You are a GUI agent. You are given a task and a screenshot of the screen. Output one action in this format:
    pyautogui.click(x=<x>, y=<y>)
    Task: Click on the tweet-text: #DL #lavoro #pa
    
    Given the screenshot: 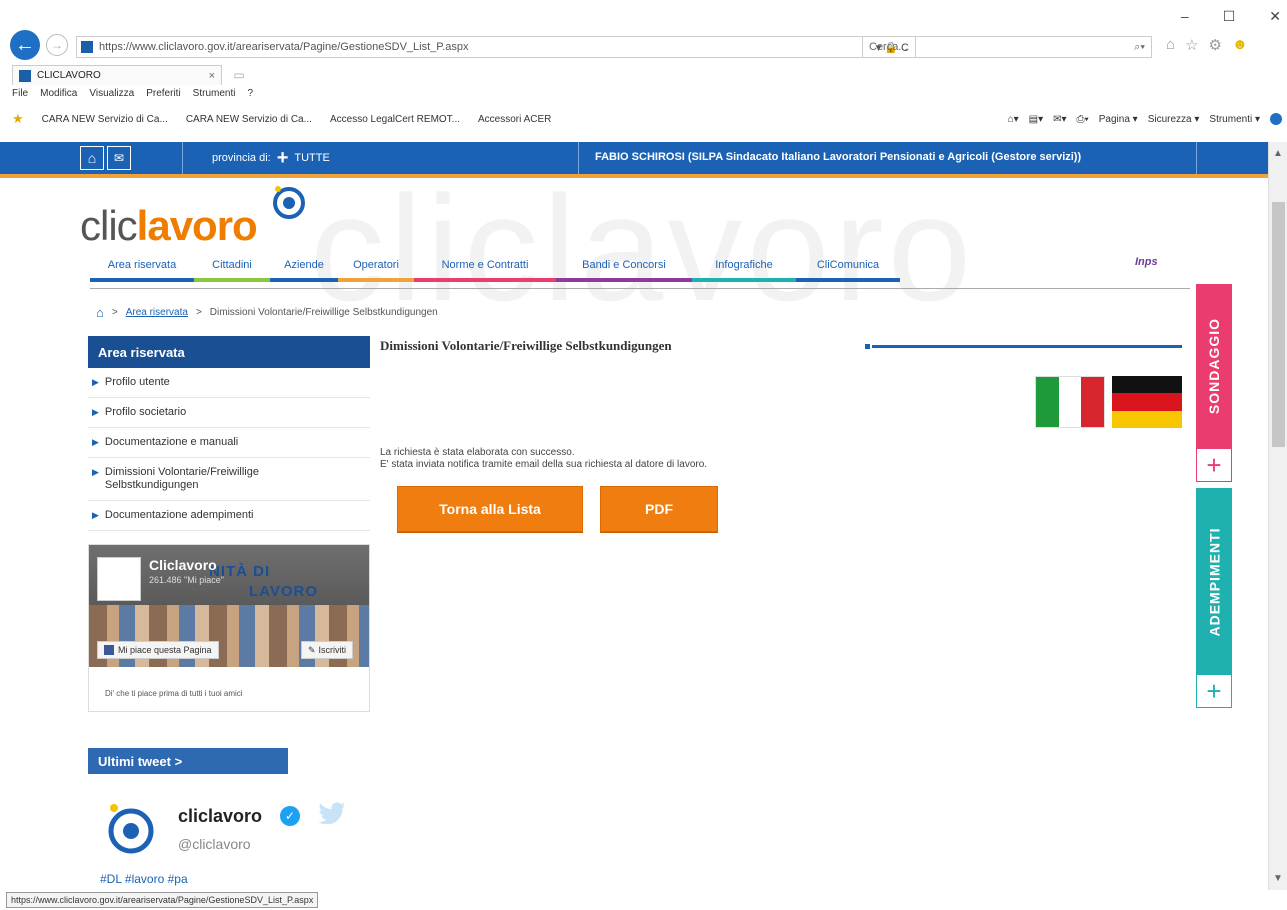 What is the action you would take?
    pyautogui.click(x=144, y=879)
    